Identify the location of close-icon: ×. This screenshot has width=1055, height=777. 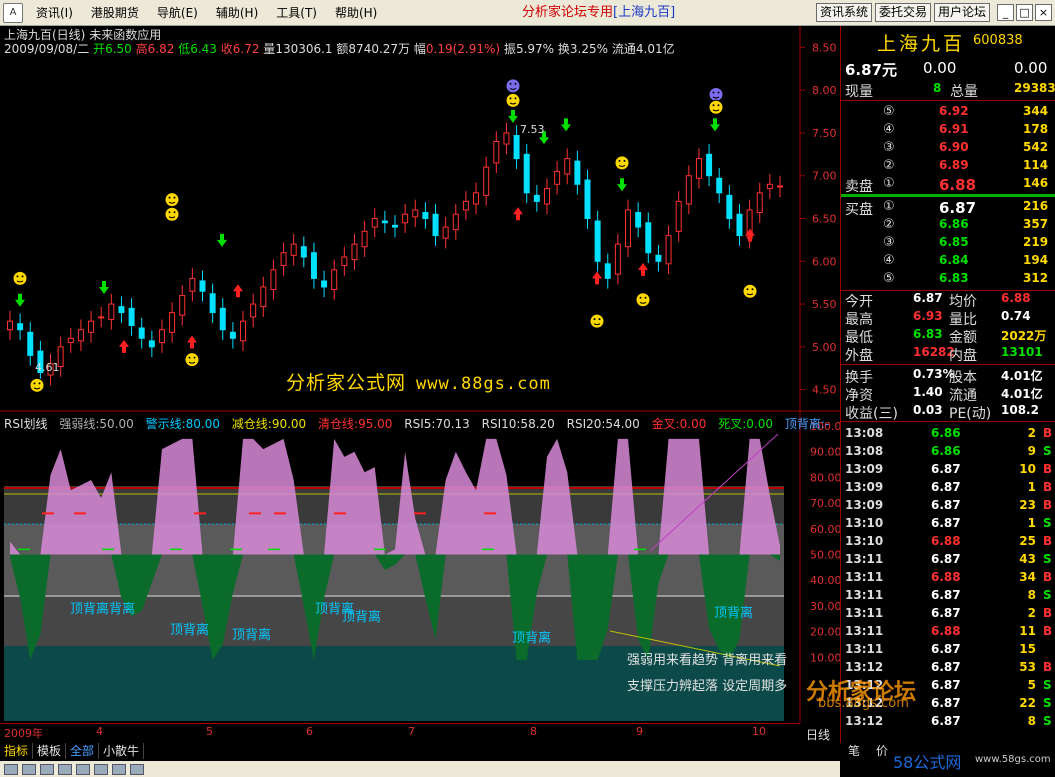
(1043, 12).